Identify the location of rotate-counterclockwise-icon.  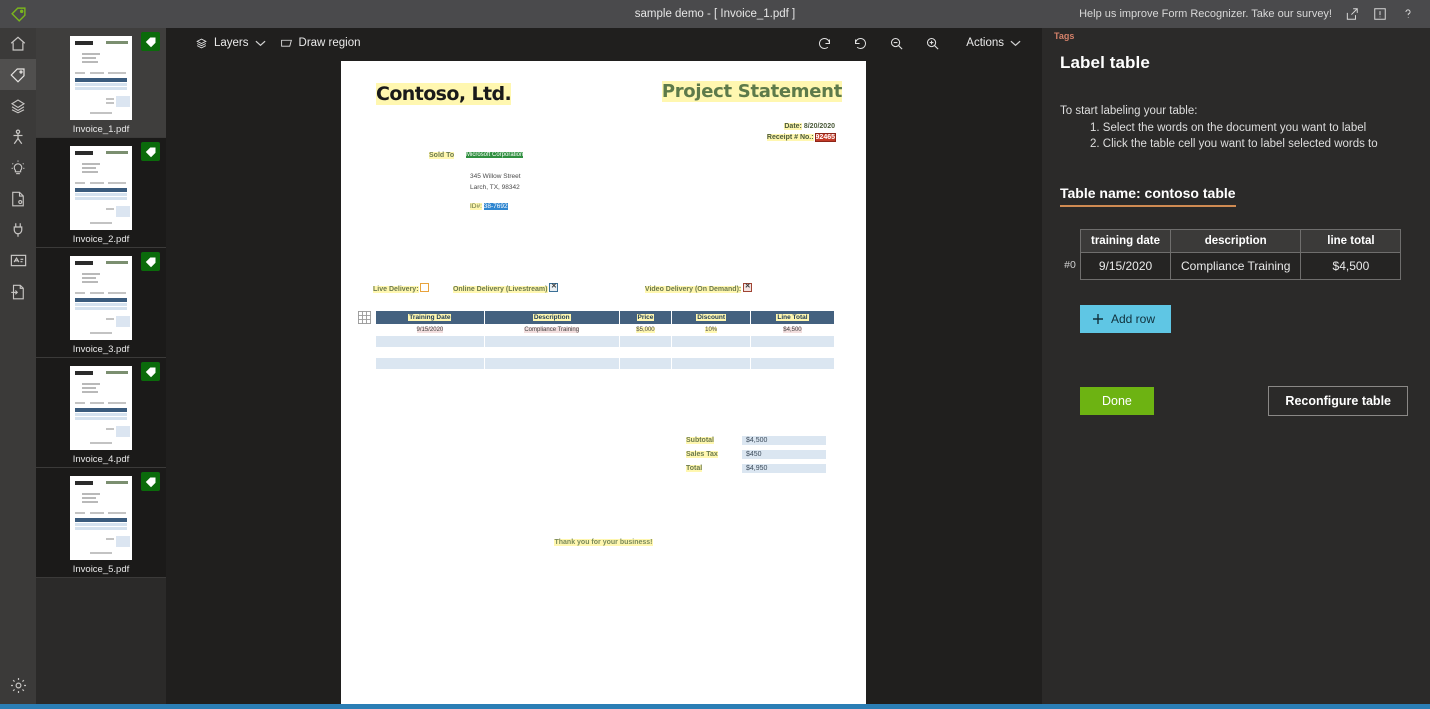
(824, 43).